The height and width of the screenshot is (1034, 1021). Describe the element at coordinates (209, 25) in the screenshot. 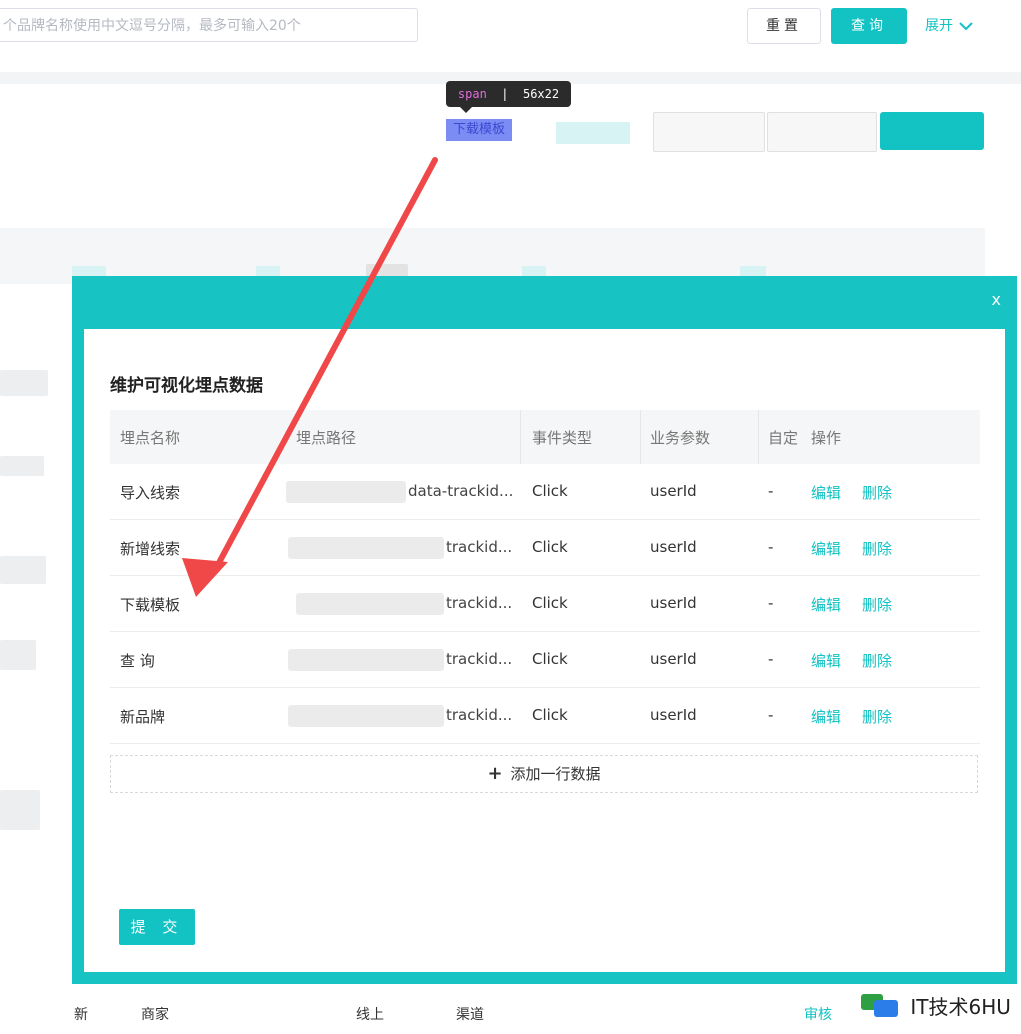

I see `brand-search-input: 个品牌名称使用中文逗号分隔，最多可输入20个` at that location.